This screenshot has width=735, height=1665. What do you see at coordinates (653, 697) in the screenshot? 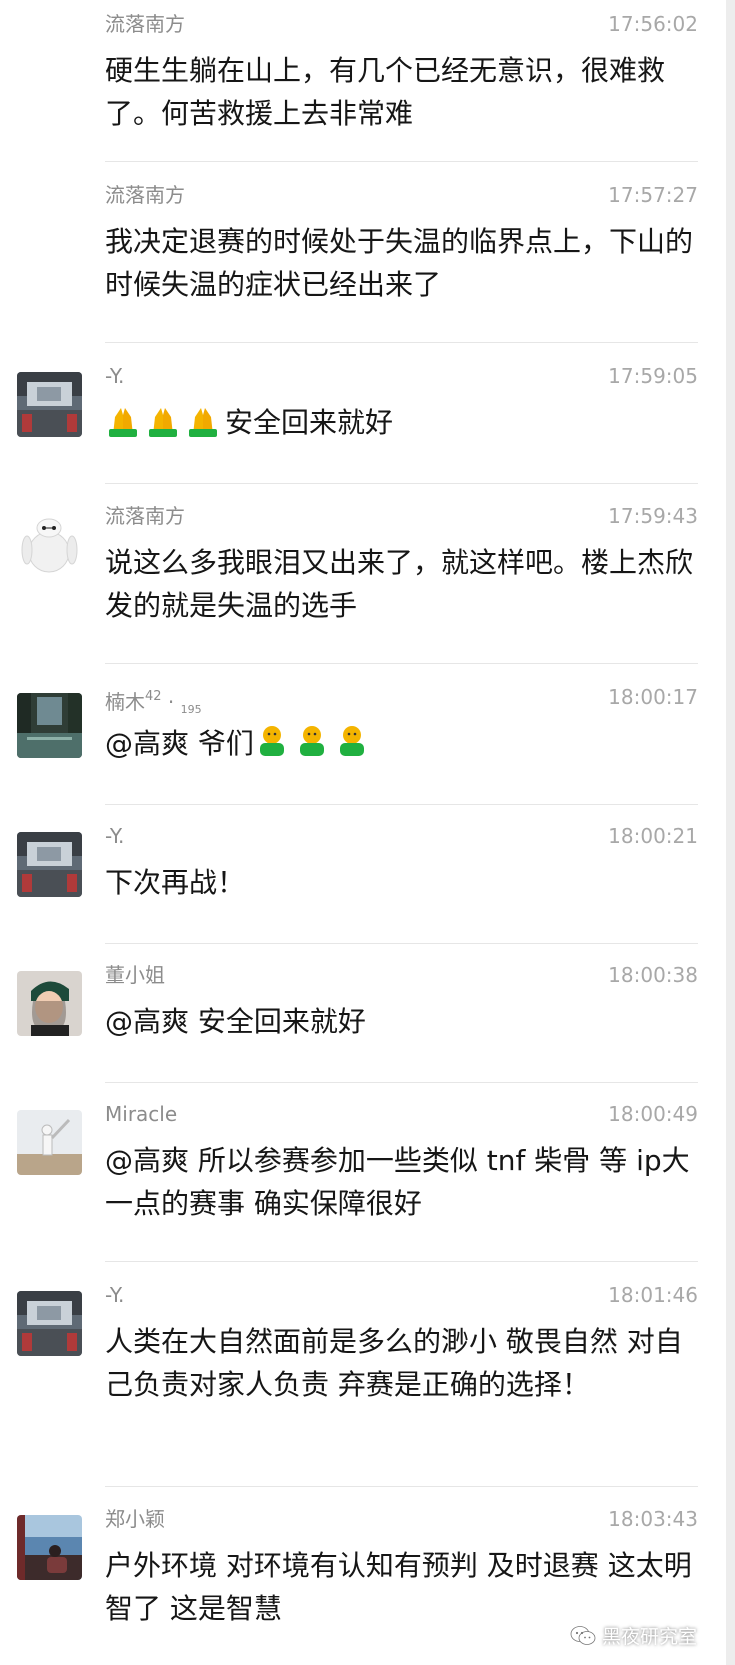
I see `message-time: 18:00:17` at bounding box center [653, 697].